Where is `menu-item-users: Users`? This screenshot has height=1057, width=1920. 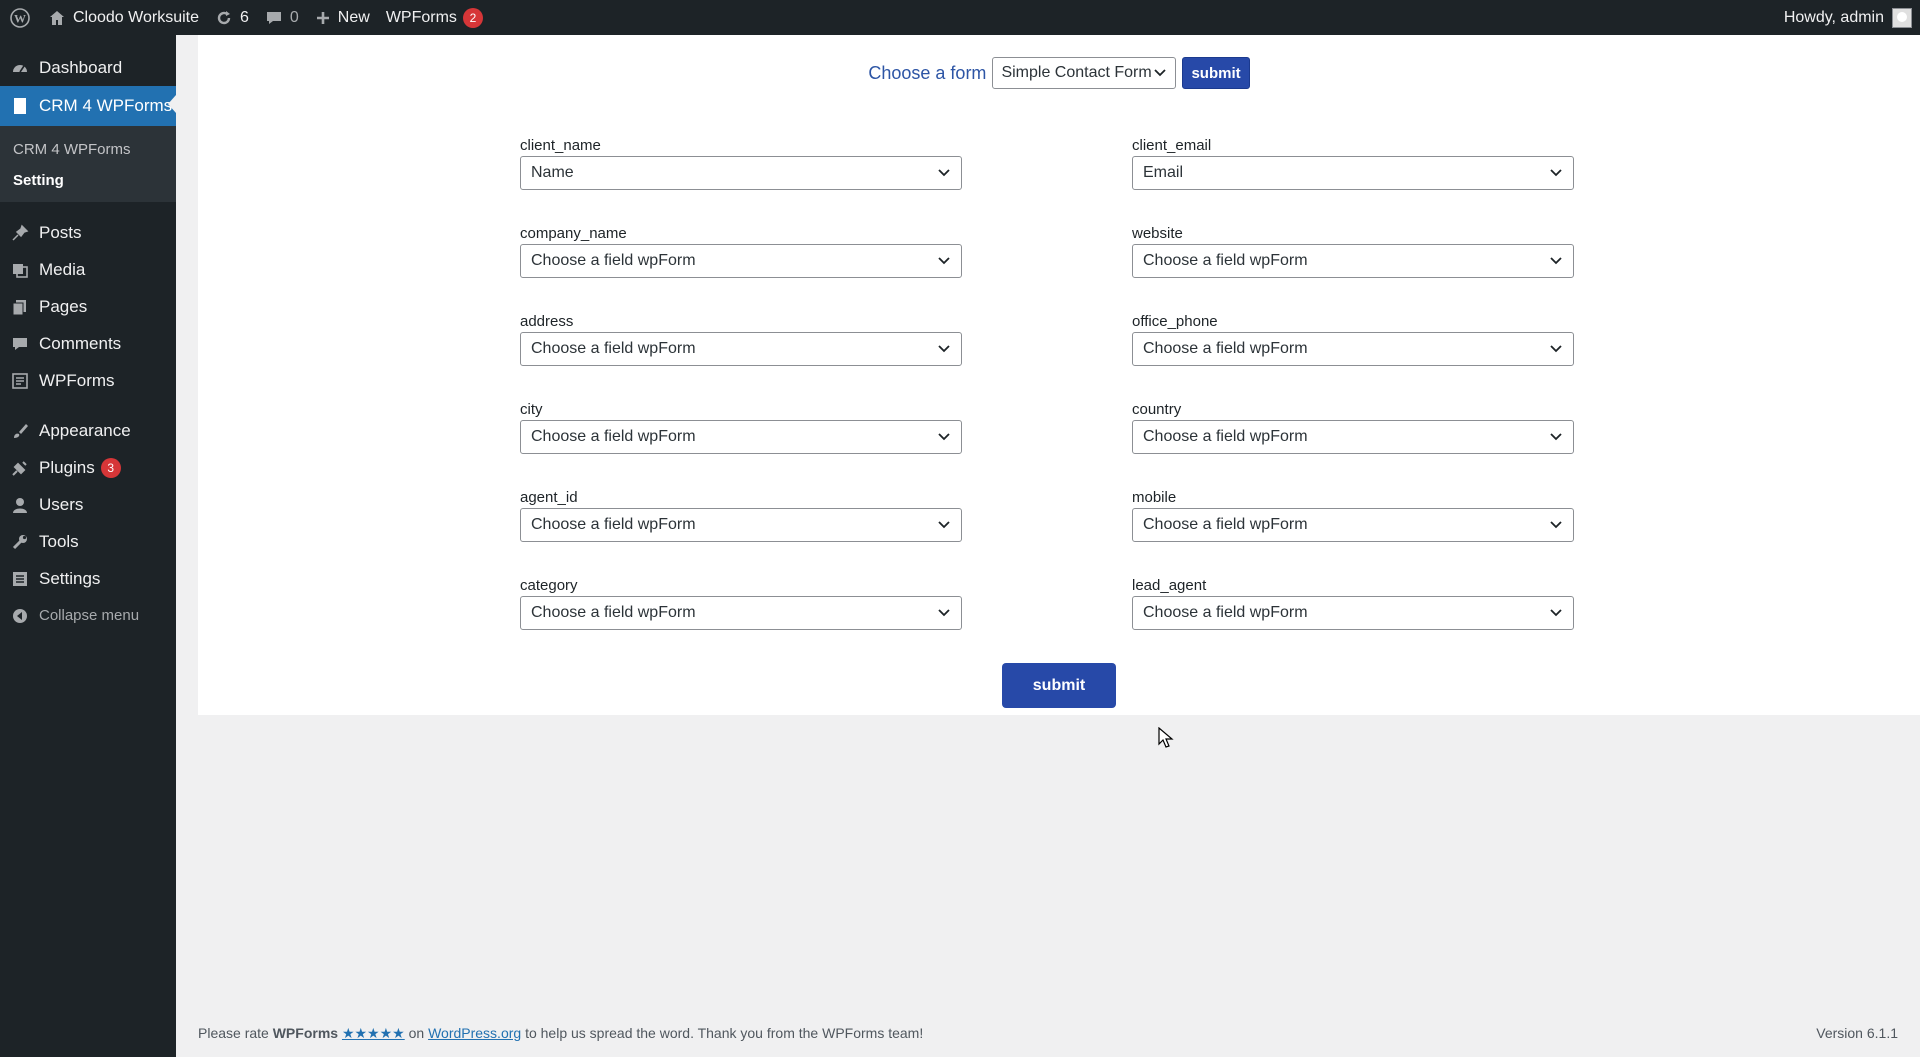 menu-item-users: Users is located at coordinates (88, 504).